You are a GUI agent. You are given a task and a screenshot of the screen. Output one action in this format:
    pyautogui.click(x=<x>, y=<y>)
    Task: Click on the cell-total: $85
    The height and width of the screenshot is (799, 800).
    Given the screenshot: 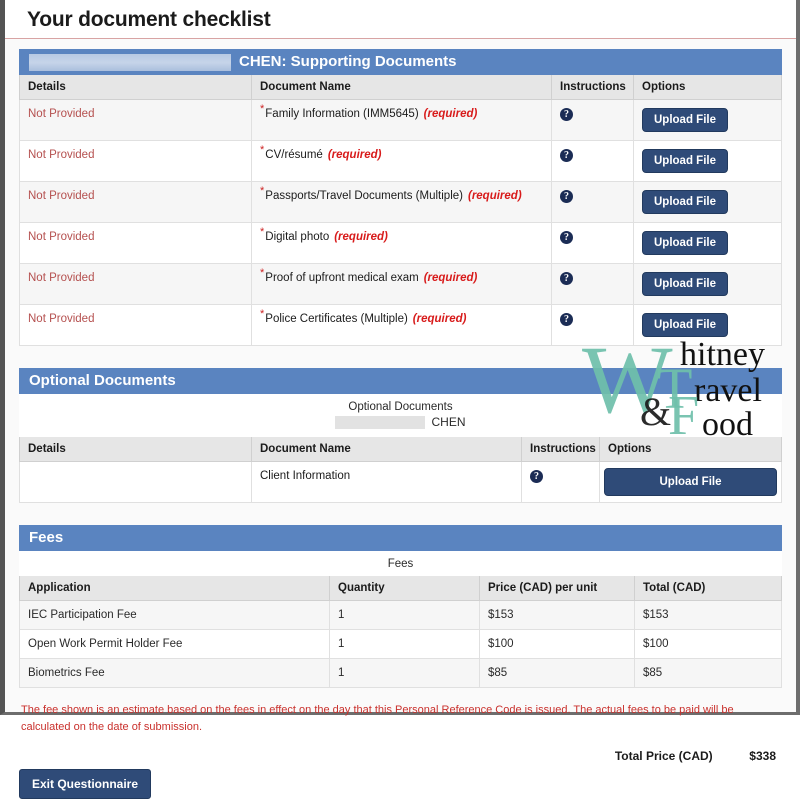 What is the action you would take?
    pyautogui.click(x=708, y=673)
    